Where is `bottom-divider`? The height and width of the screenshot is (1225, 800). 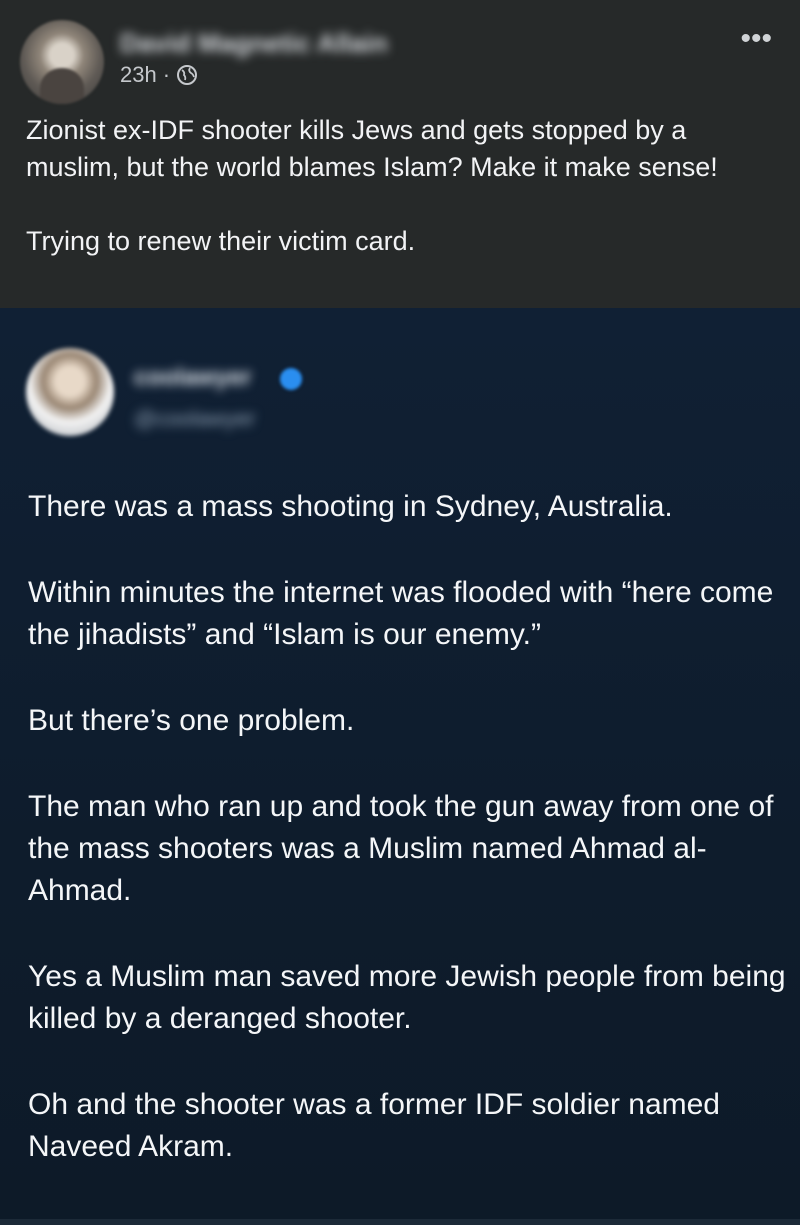 bottom-divider is located at coordinates (400, 1222).